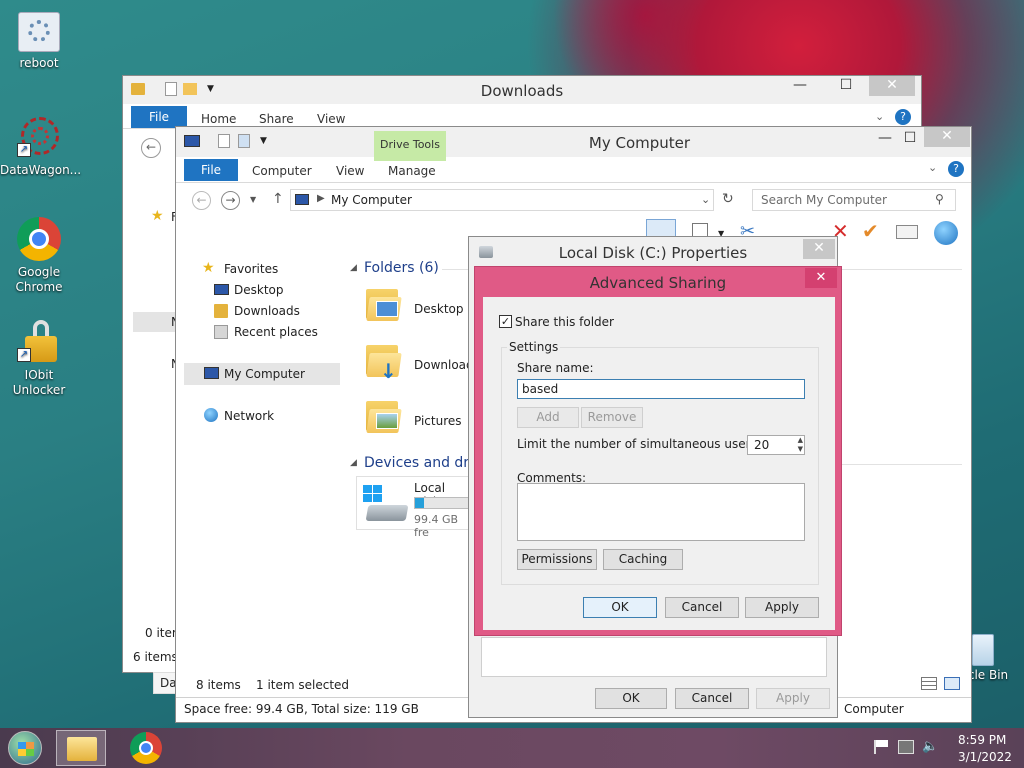 Image resolution: width=1024 pixels, height=768 pixels. What do you see at coordinates (221, 311) in the screenshot?
I see `downloads-icon` at bounding box center [221, 311].